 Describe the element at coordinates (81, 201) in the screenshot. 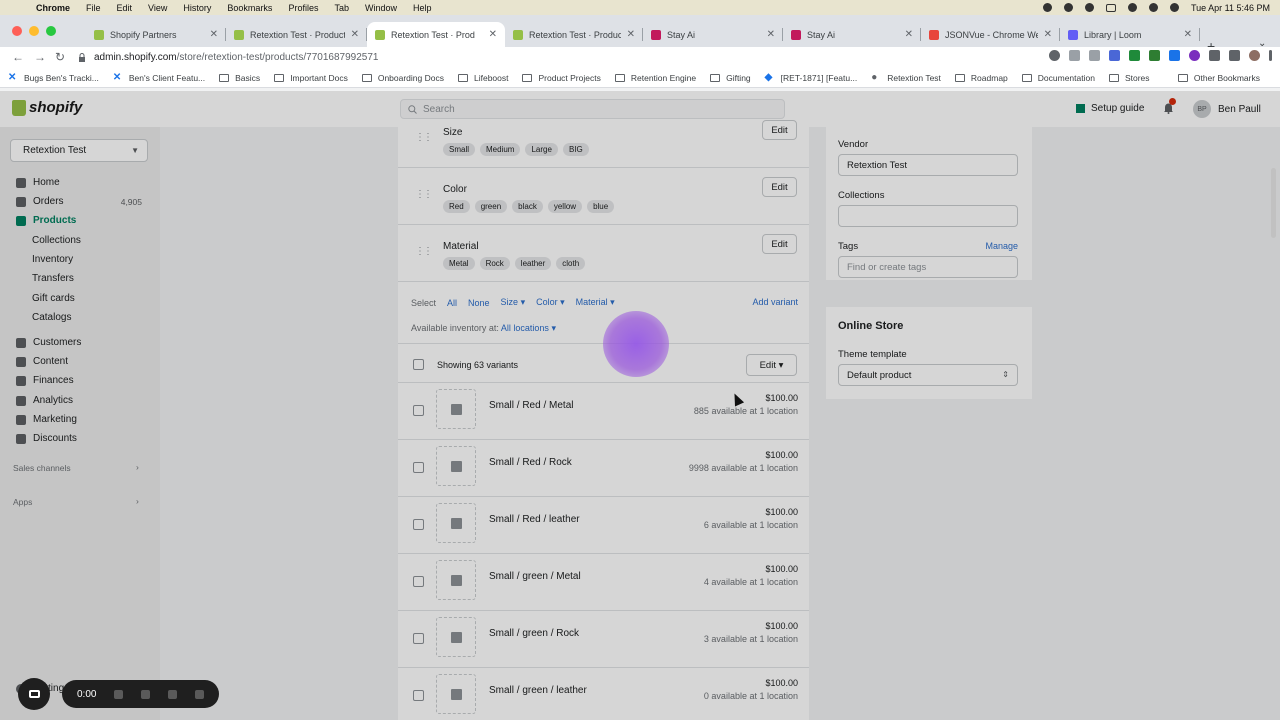

I see `nav-orders: Orders 4,905` at that location.